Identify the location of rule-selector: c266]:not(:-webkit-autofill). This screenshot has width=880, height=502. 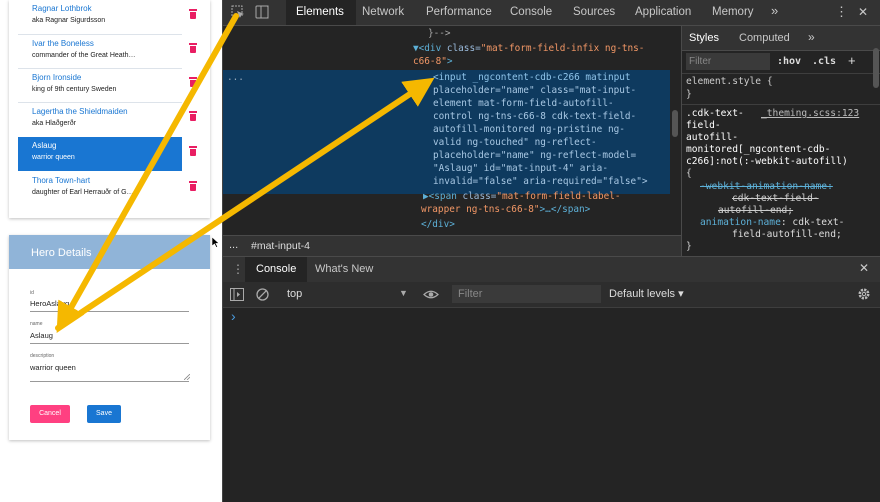
(767, 161).